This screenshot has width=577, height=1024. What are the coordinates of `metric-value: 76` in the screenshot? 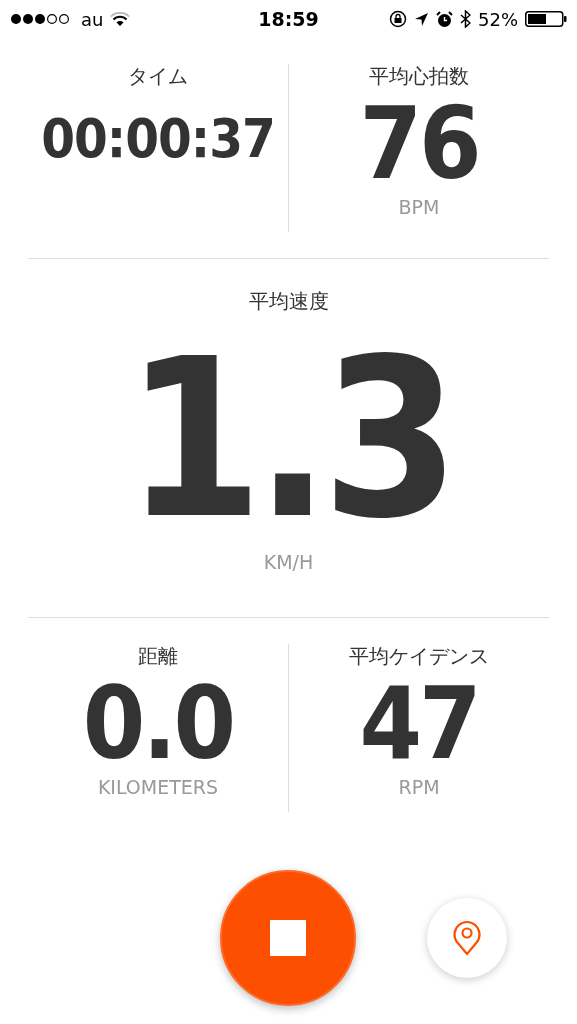 It's located at (419, 144).